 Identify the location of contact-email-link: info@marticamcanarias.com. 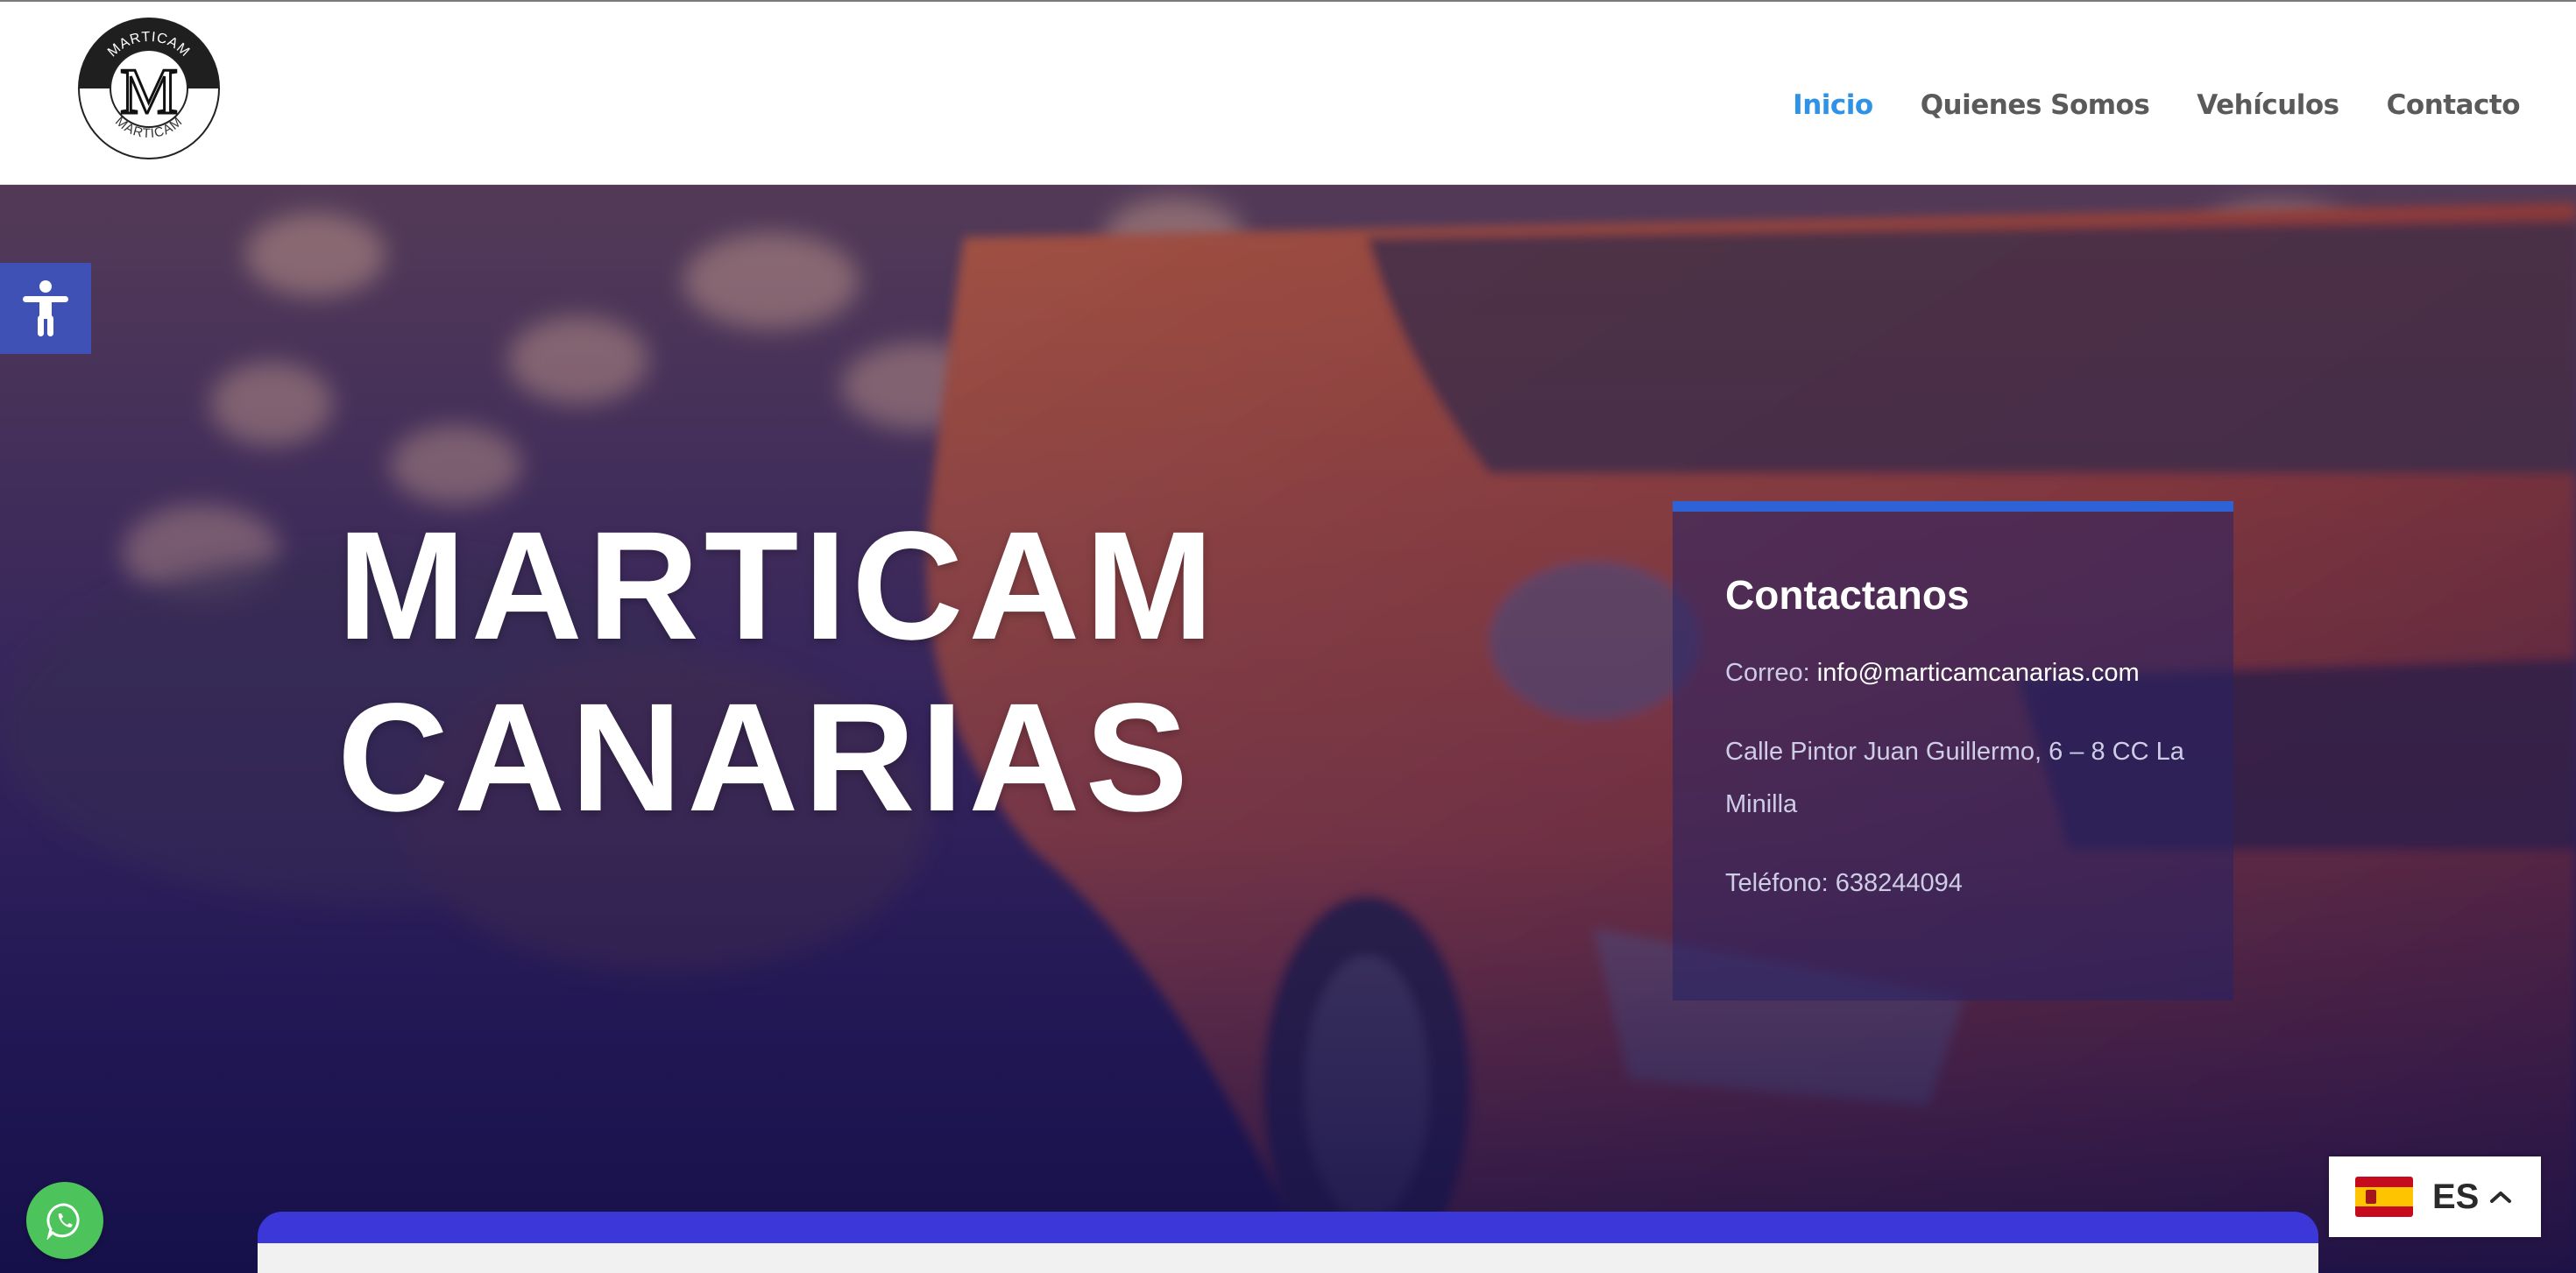
(1978, 673).